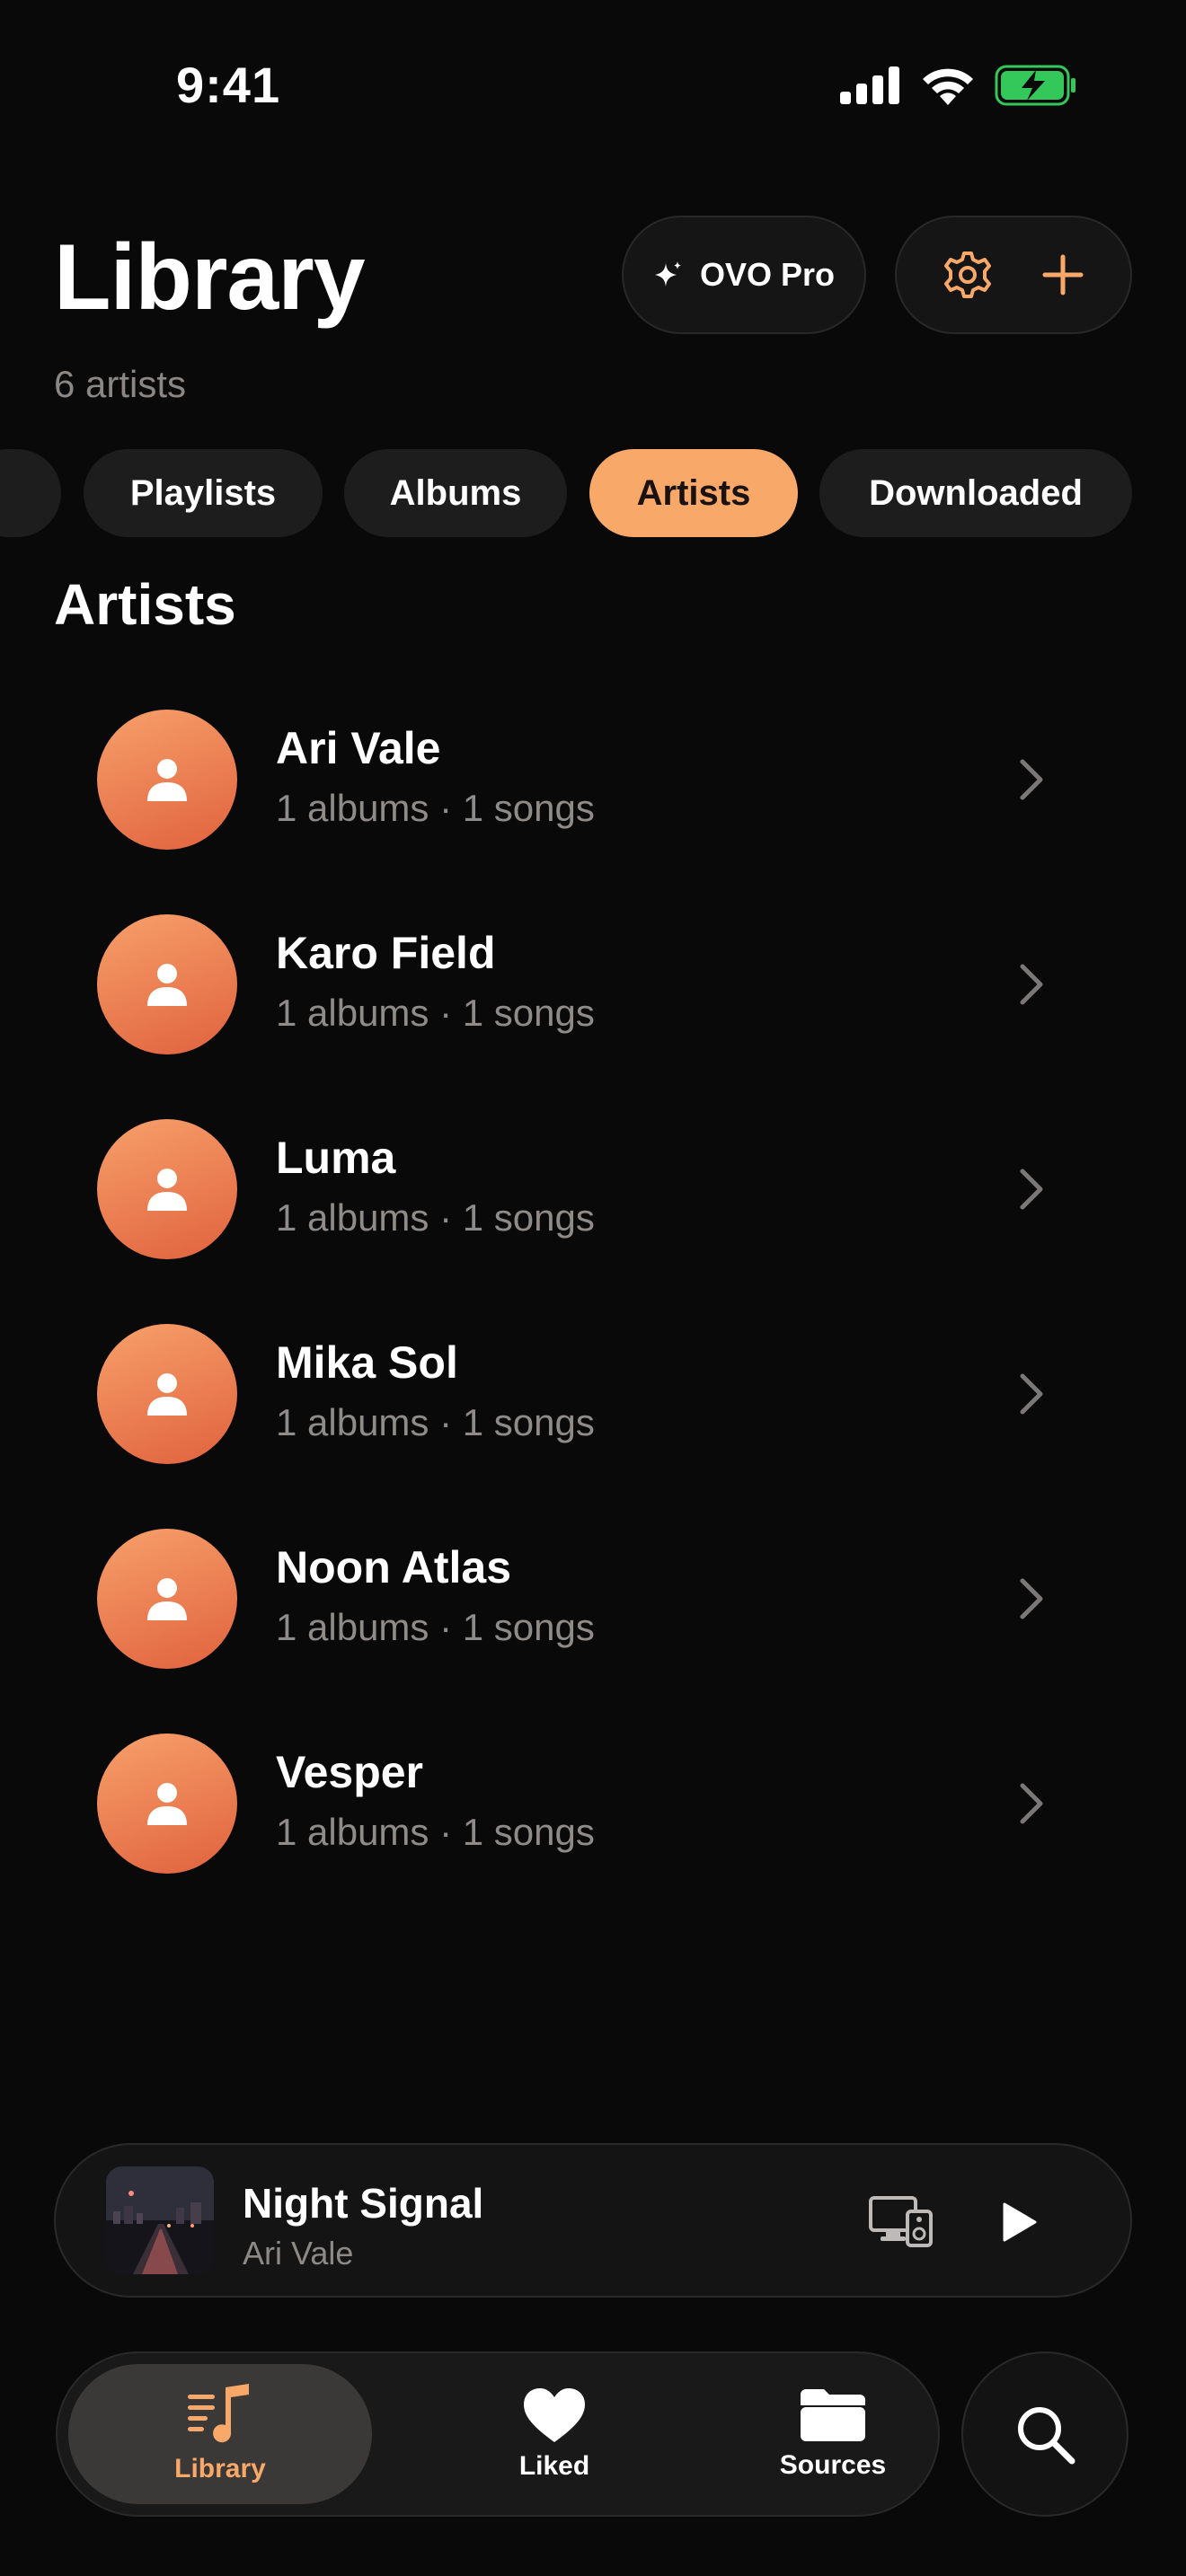 The width and height of the screenshot is (1186, 2576). What do you see at coordinates (593, 1803) in the screenshot?
I see `artist-row: Vesper 1 albums · 1 songs` at bounding box center [593, 1803].